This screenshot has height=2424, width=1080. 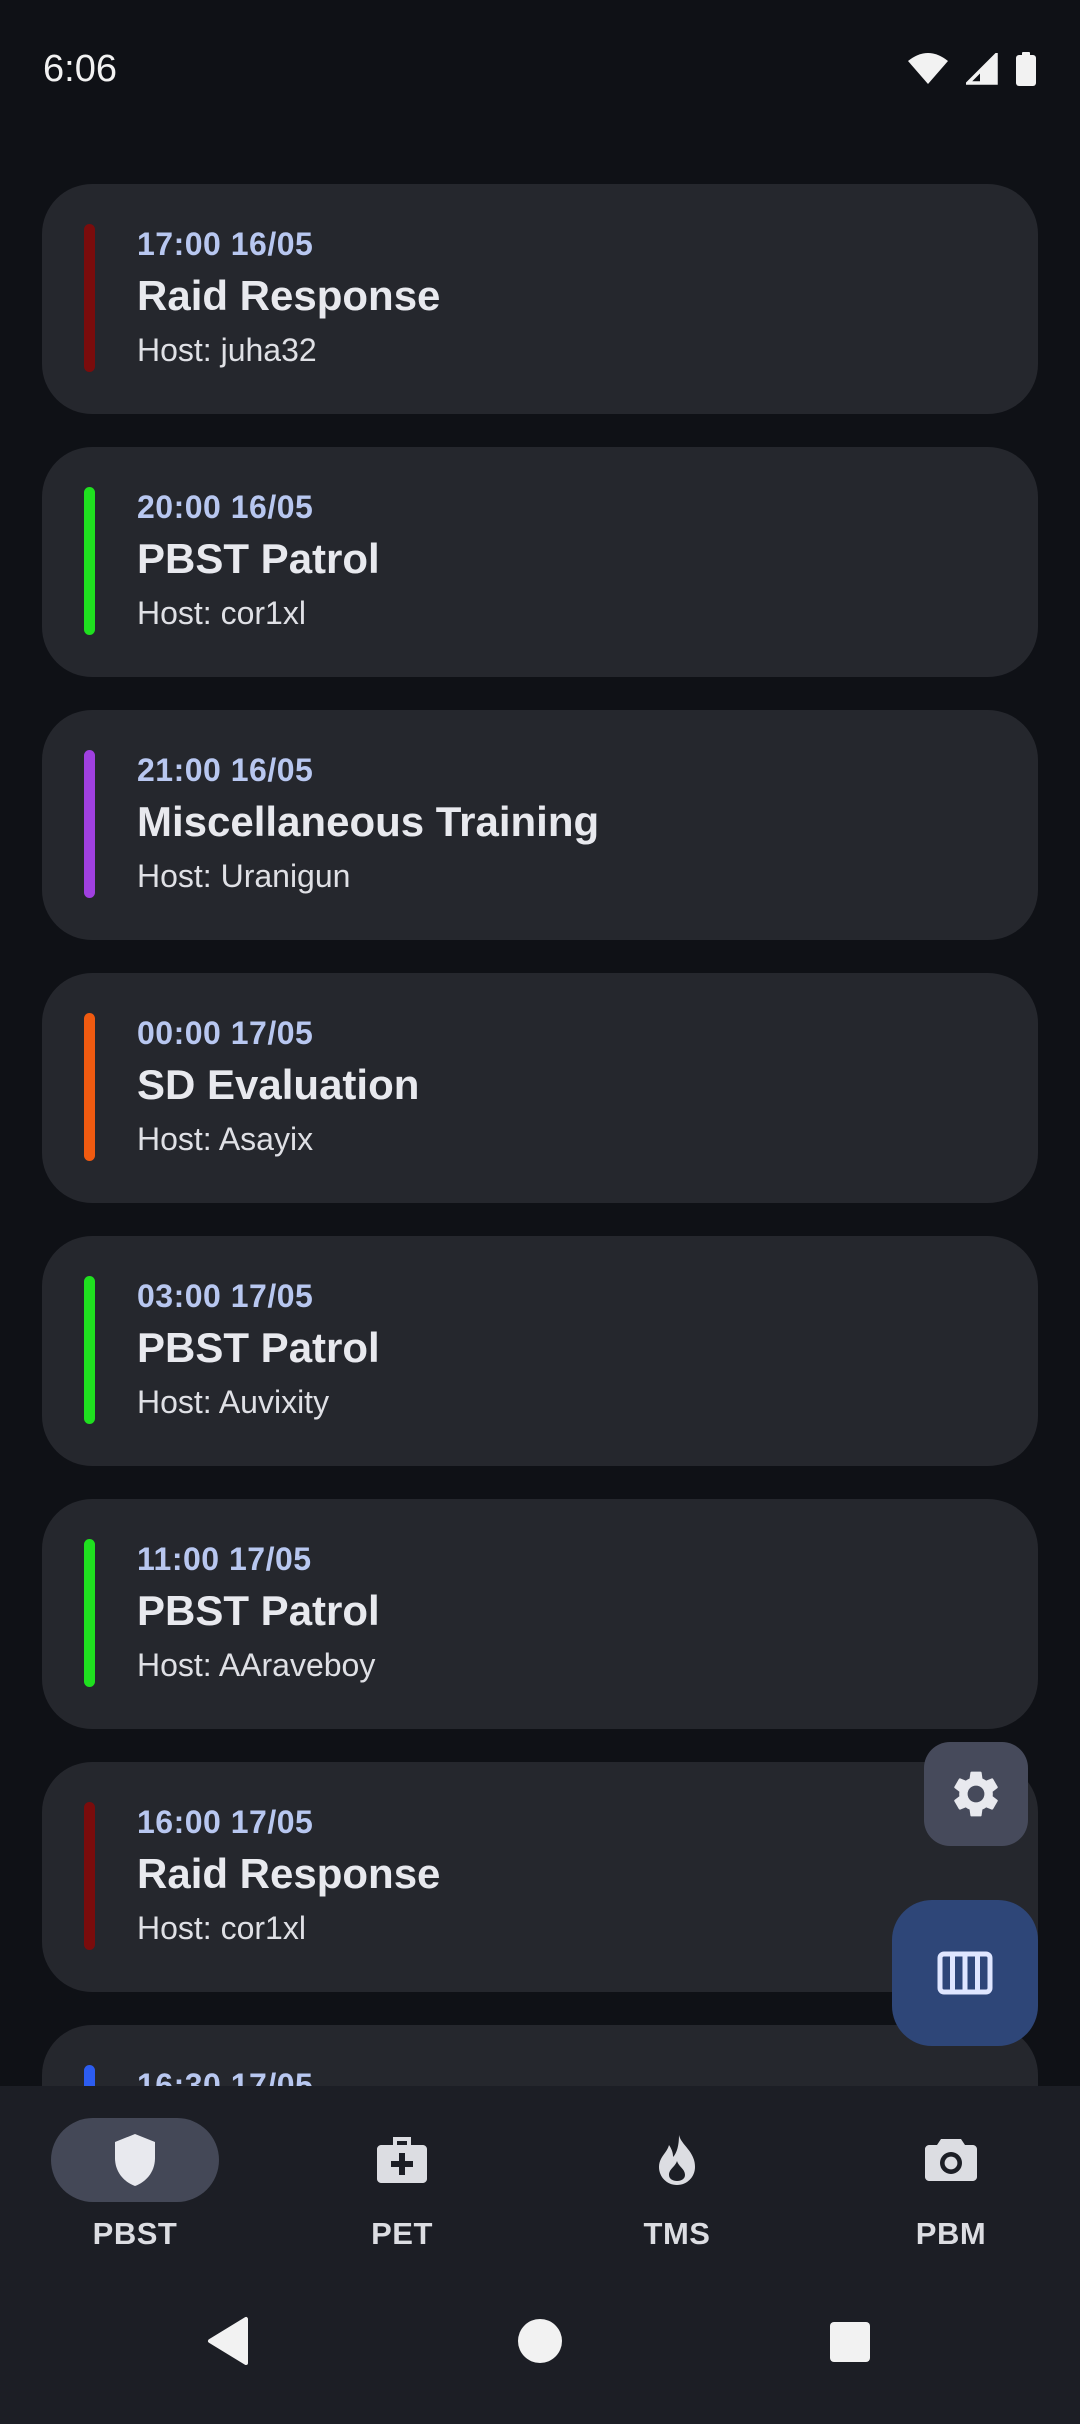 What do you see at coordinates (540, 70) in the screenshot?
I see `status-bar: 6:06` at bounding box center [540, 70].